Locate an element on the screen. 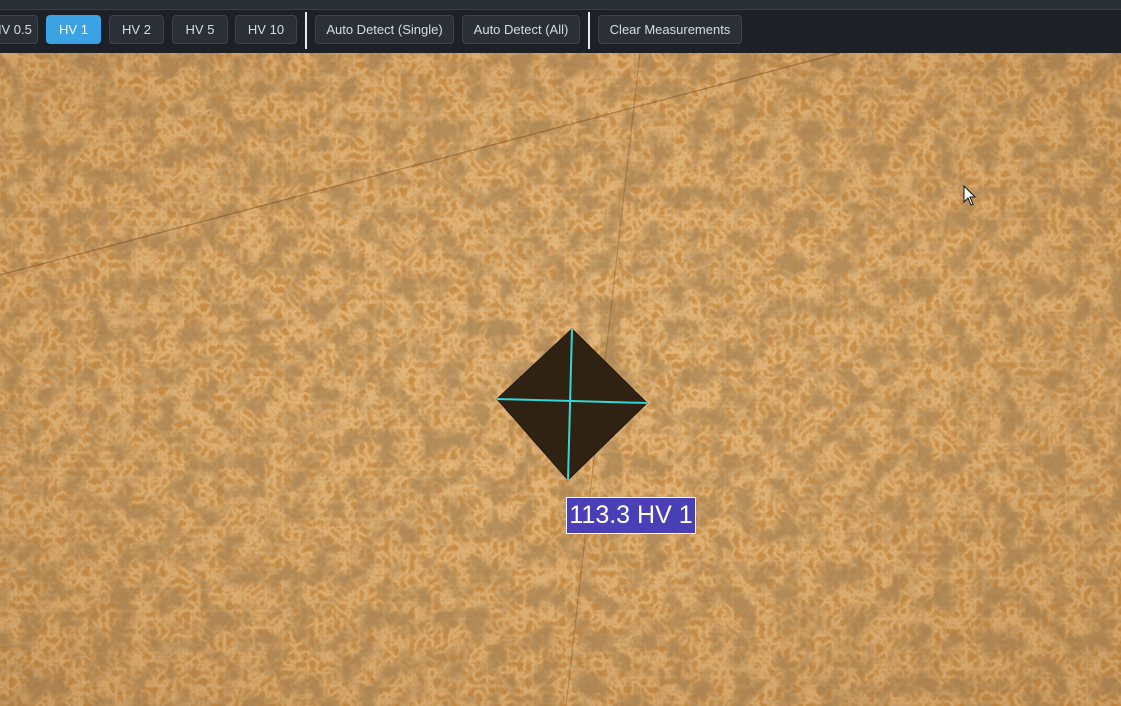 The image size is (1121, 706). auto-detect-single-button: Auto Detect (Single) is located at coordinates (384, 29).